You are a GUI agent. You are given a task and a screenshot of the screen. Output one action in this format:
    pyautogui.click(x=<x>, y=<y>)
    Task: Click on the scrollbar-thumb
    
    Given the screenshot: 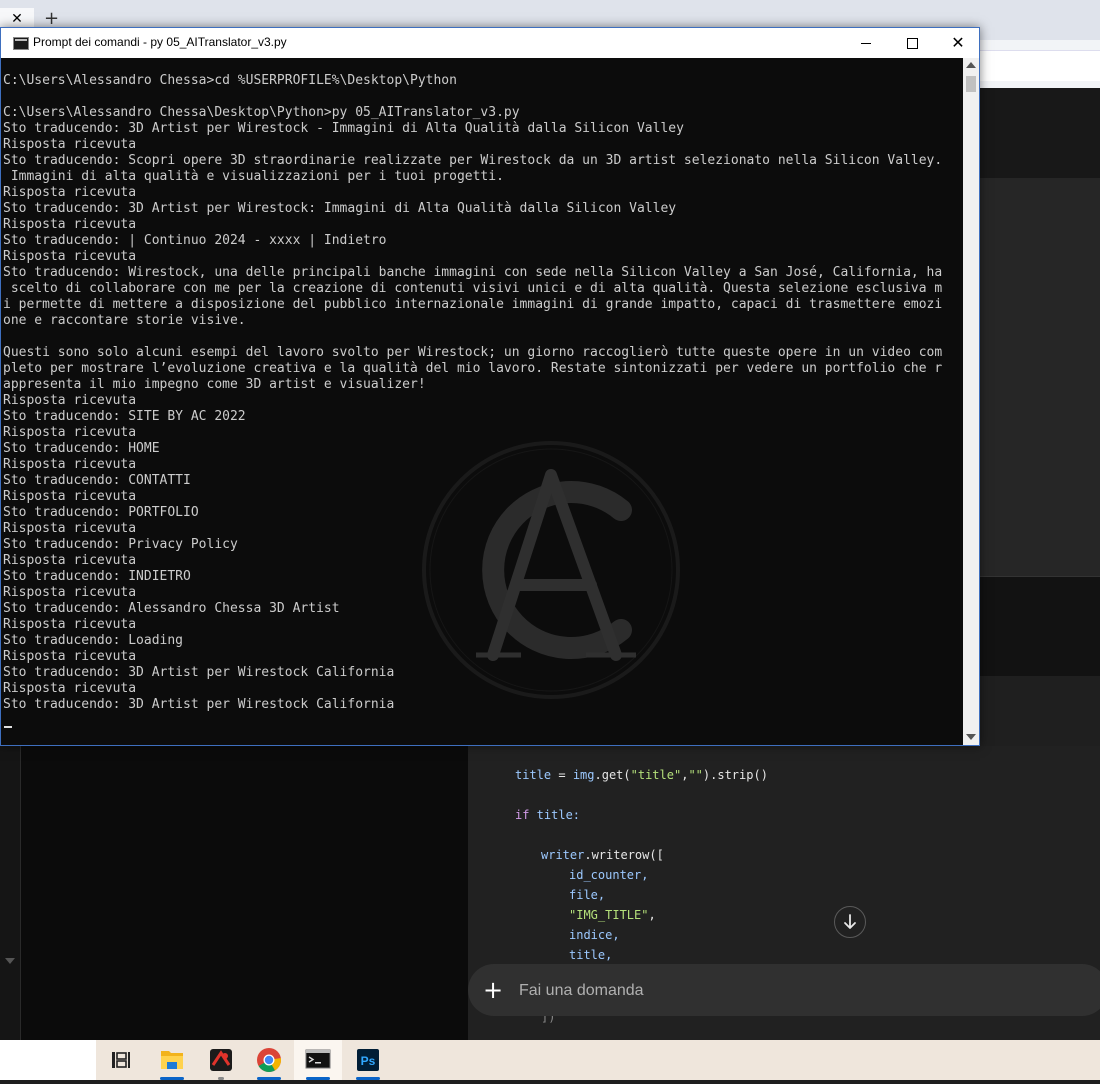 What is the action you would take?
    pyautogui.click(x=971, y=84)
    